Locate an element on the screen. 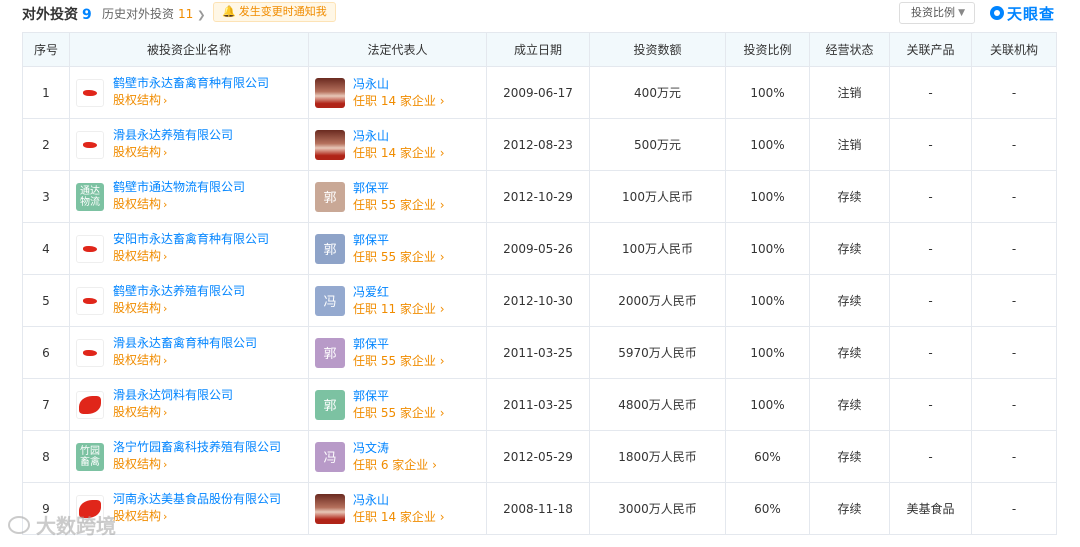 The width and height of the screenshot is (1080, 547). company-name-link: 河南永达美基食品股份有限公司 is located at coordinates (197, 499).